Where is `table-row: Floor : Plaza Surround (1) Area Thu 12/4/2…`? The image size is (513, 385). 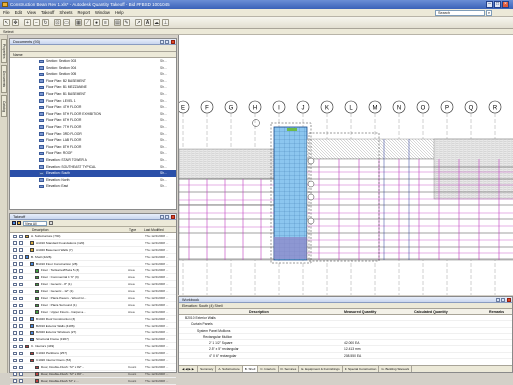 table-row: Floor : Plaza Surround (1) Area Thu 12/4/2… is located at coordinates (93, 305).